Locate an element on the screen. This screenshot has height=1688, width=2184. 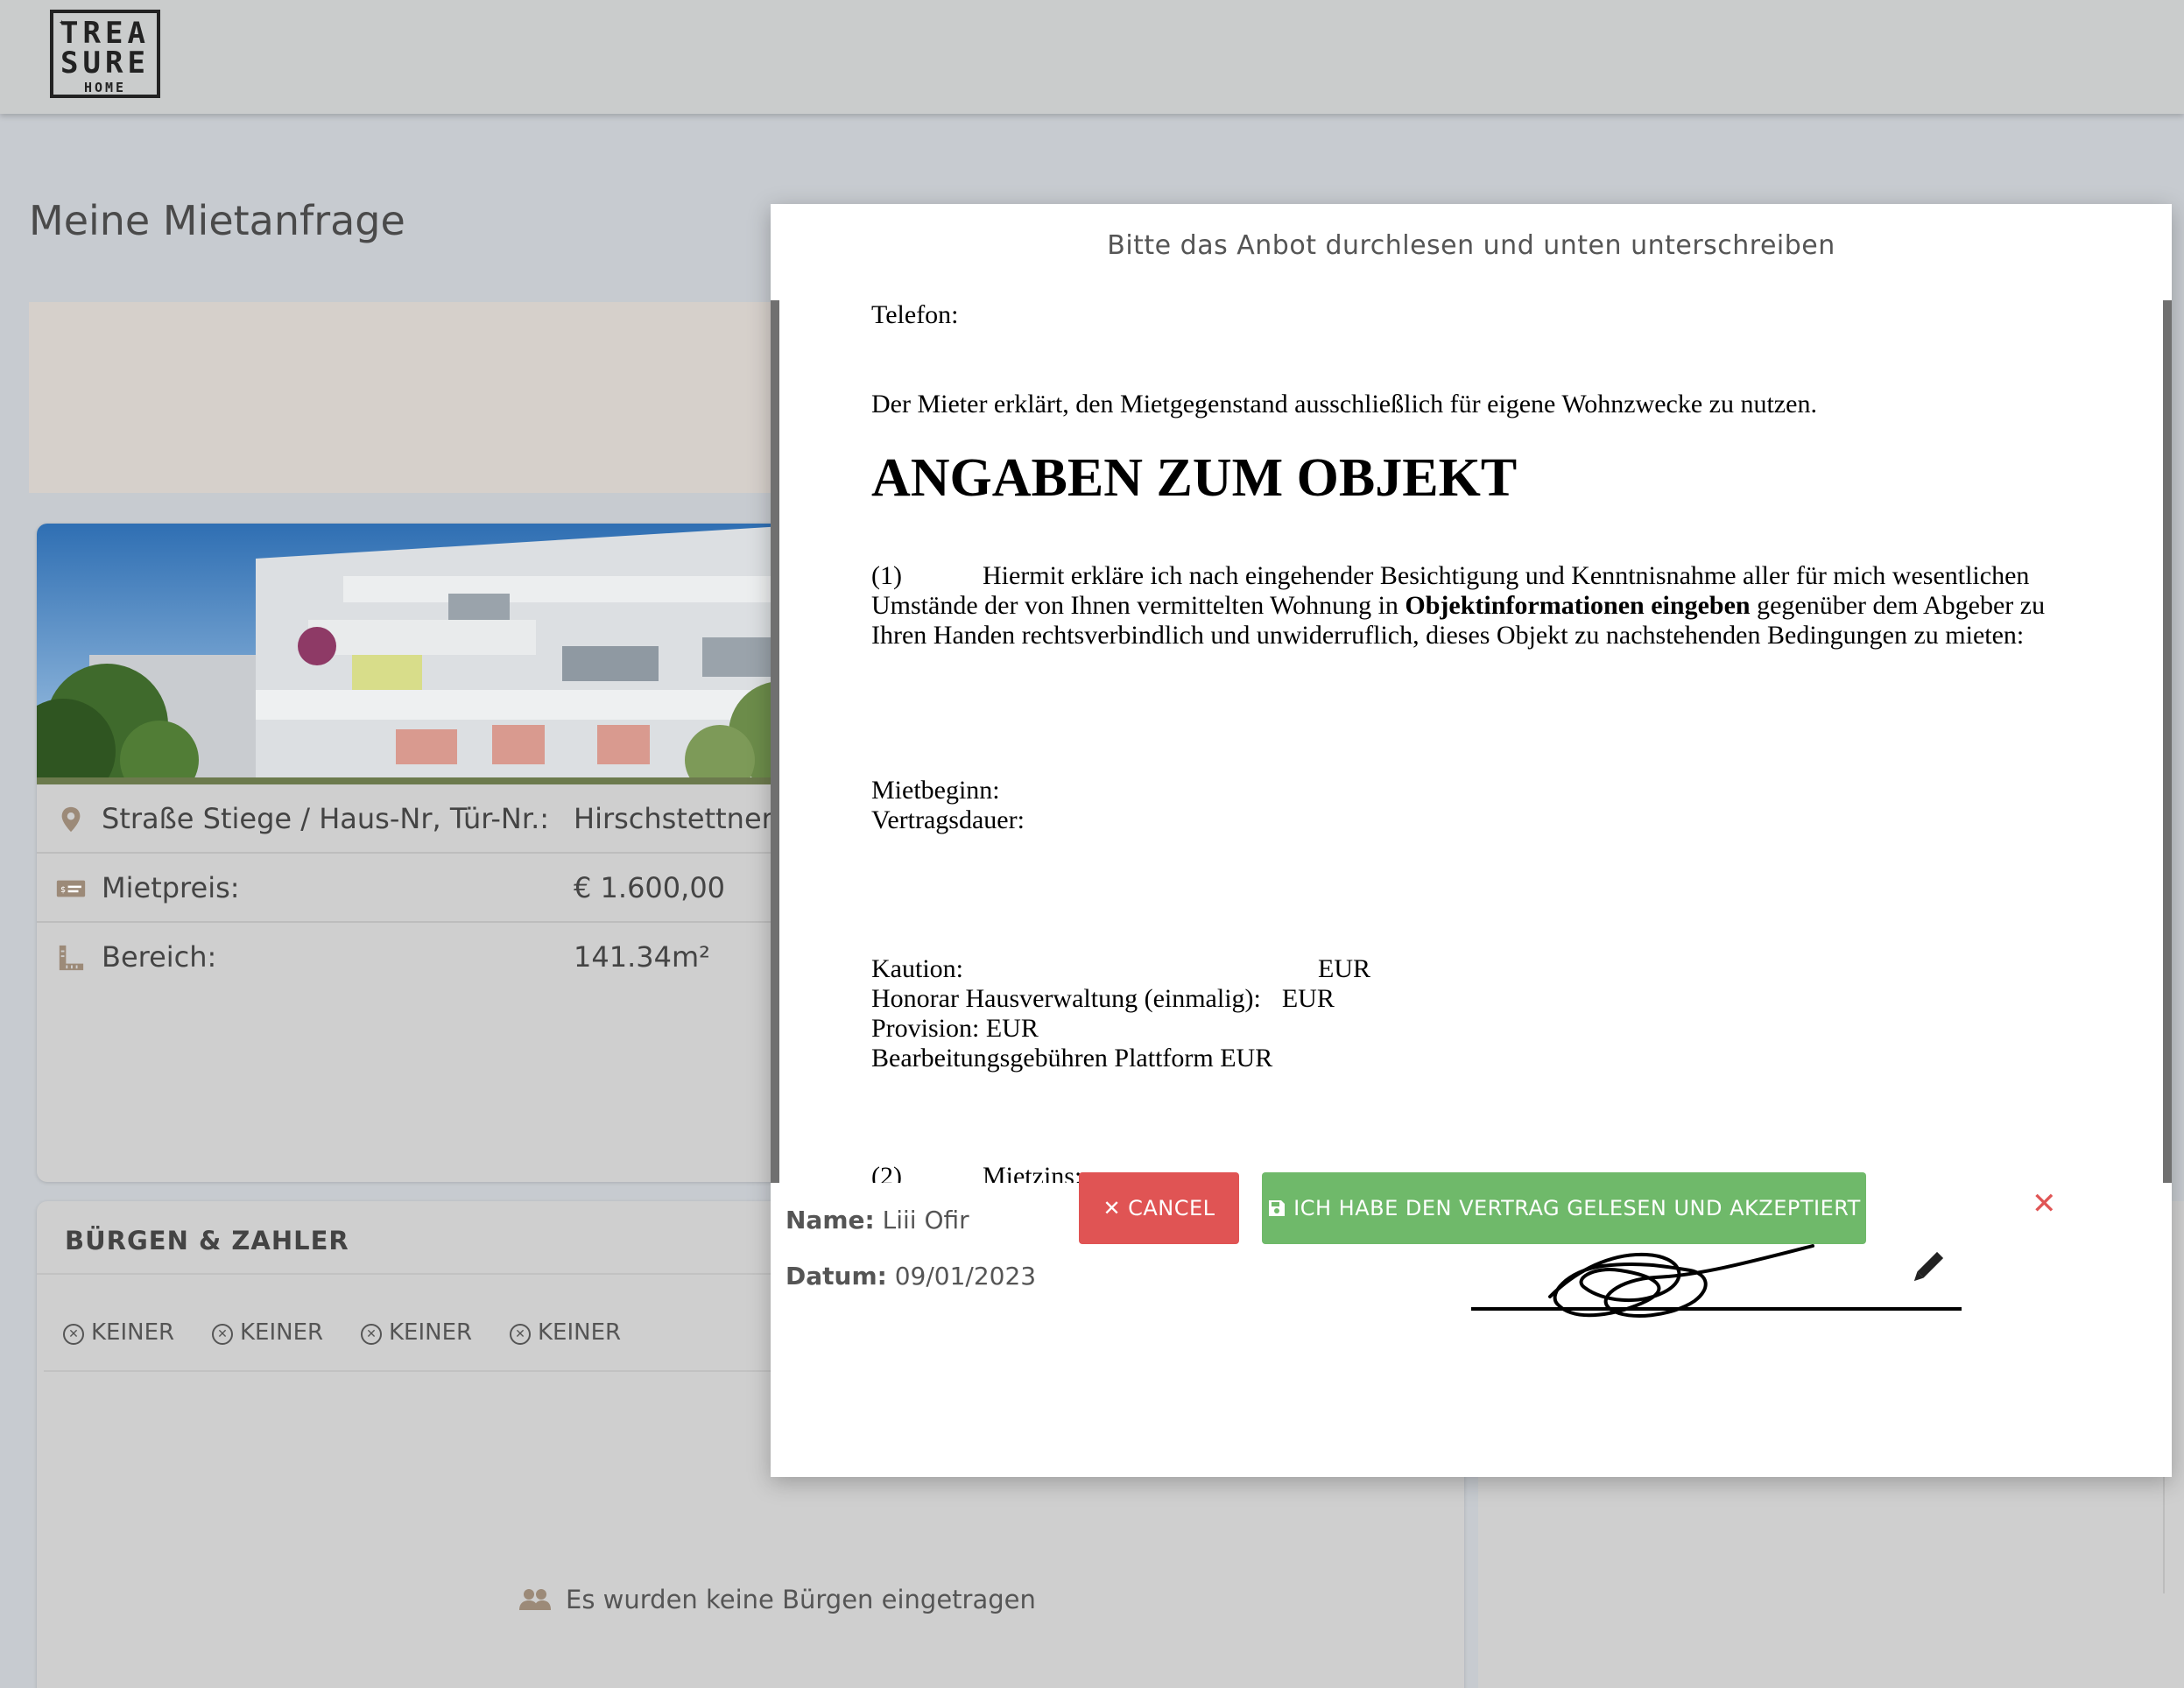
doc-mietbeginn: Mietbeginn: is located at coordinates (935, 790).